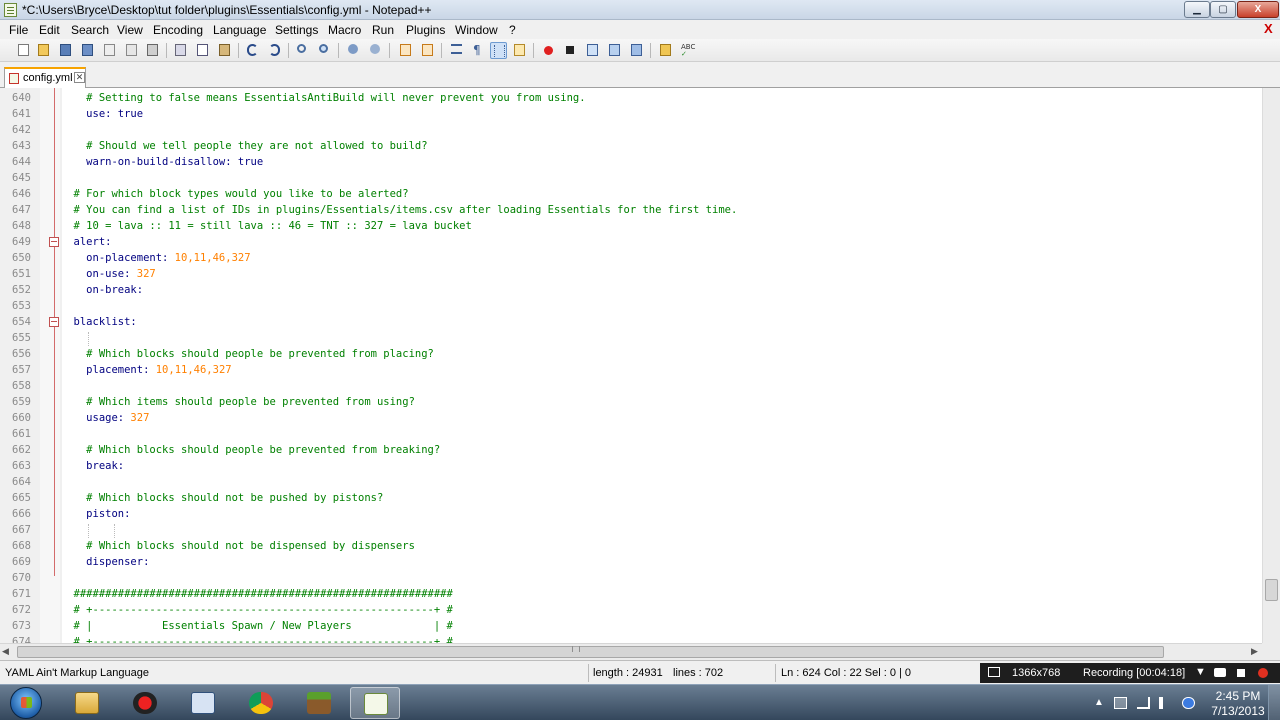 The width and height of the screenshot is (1280, 720). What do you see at coordinates (1271, 365) in the screenshot?
I see `vertical-scrollbar` at bounding box center [1271, 365].